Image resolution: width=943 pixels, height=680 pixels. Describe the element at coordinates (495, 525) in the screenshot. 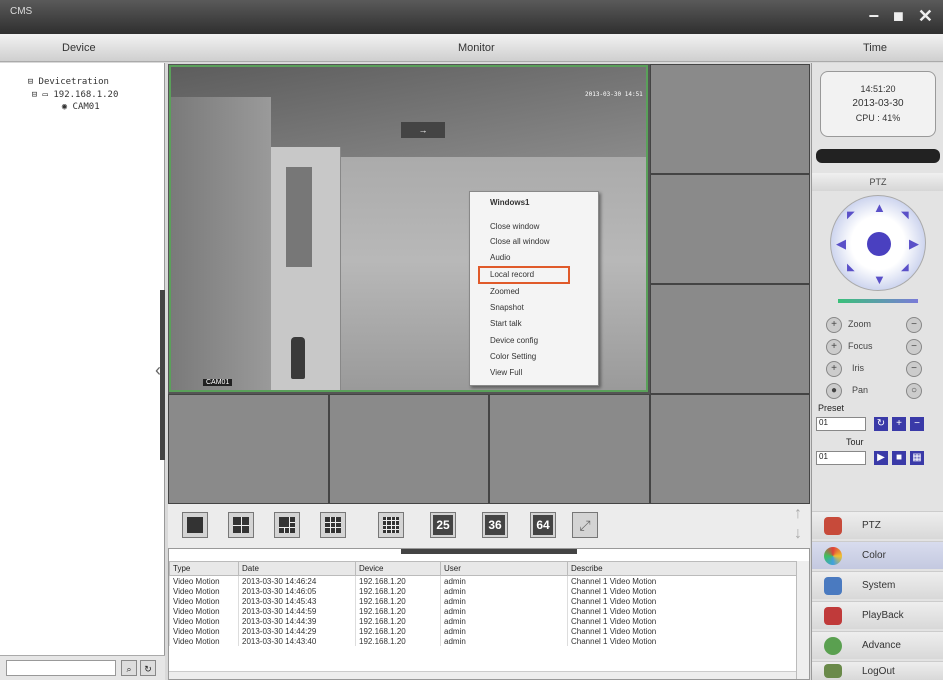

I see `layout-36-button: 36` at that location.